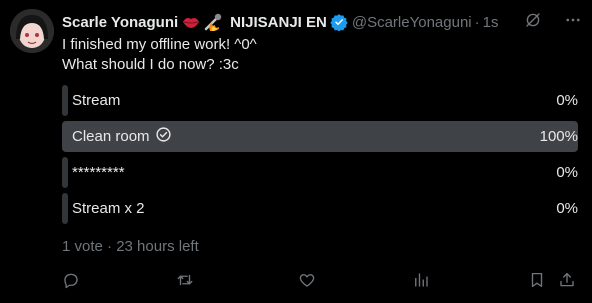 The height and width of the screenshot is (303, 592). What do you see at coordinates (567, 280) in the screenshot?
I see `share-icon` at bounding box center [567, 280].